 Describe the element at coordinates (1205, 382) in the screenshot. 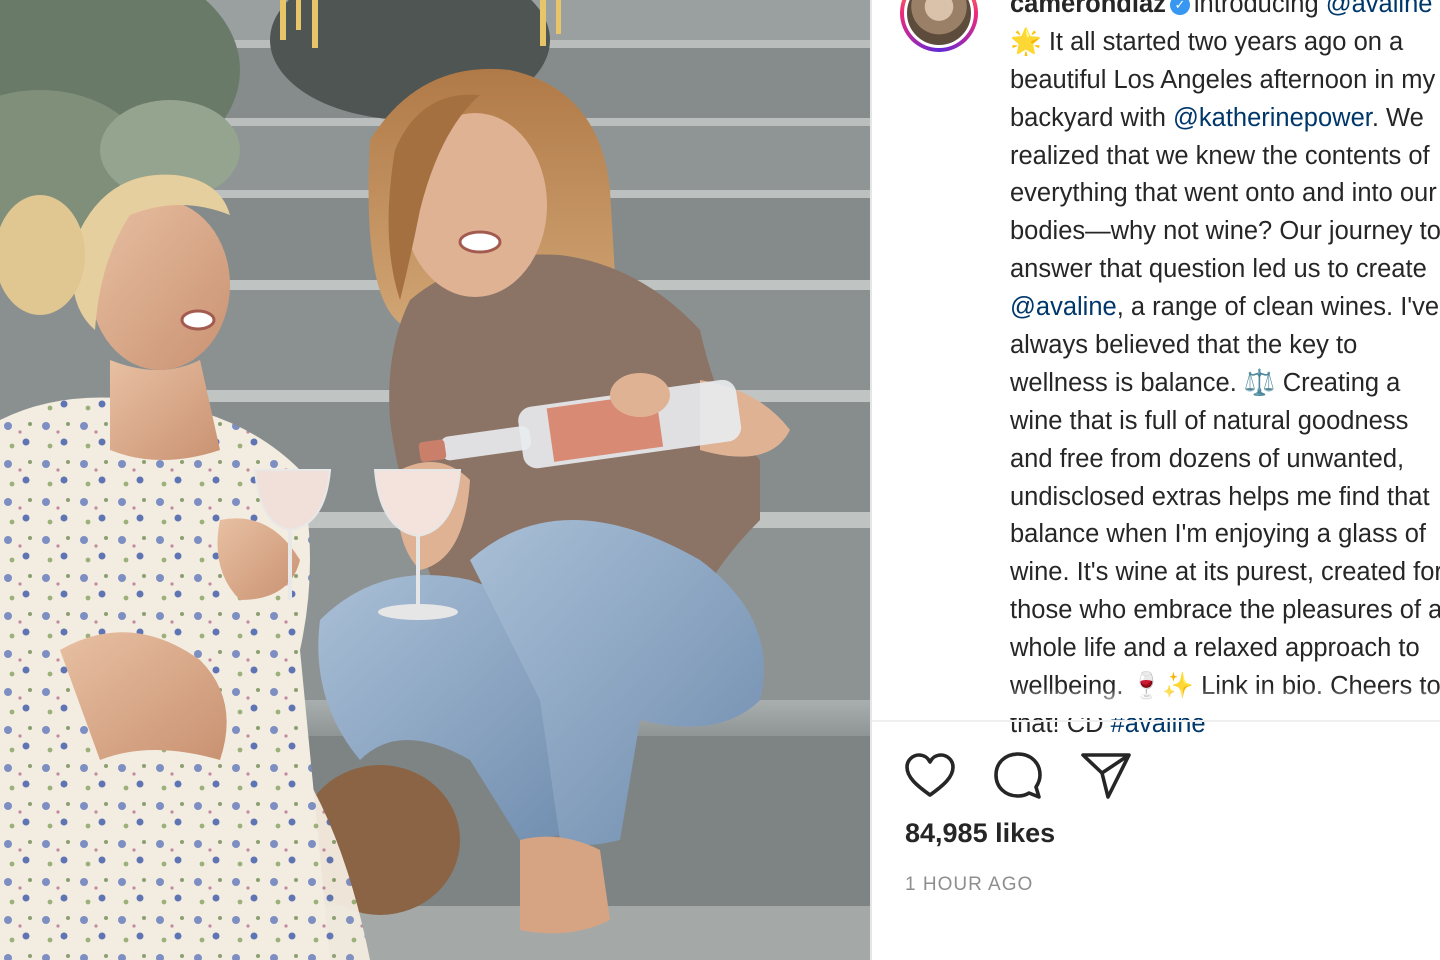

I see `caption-text: wellness is balance. ⚖️ Creating a` at that location.